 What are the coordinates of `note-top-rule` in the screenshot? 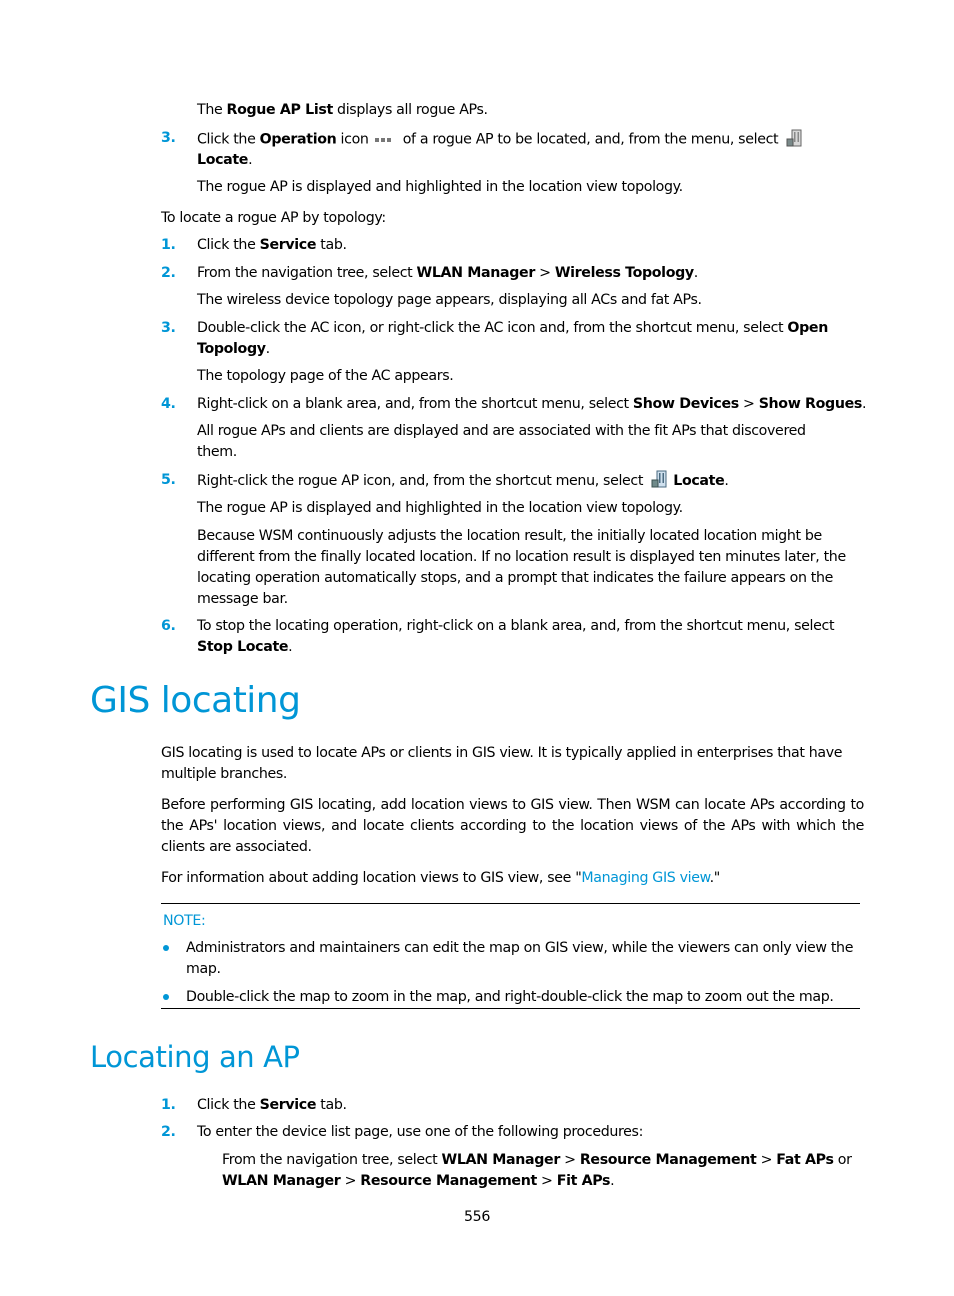 It's located at (510, 903).